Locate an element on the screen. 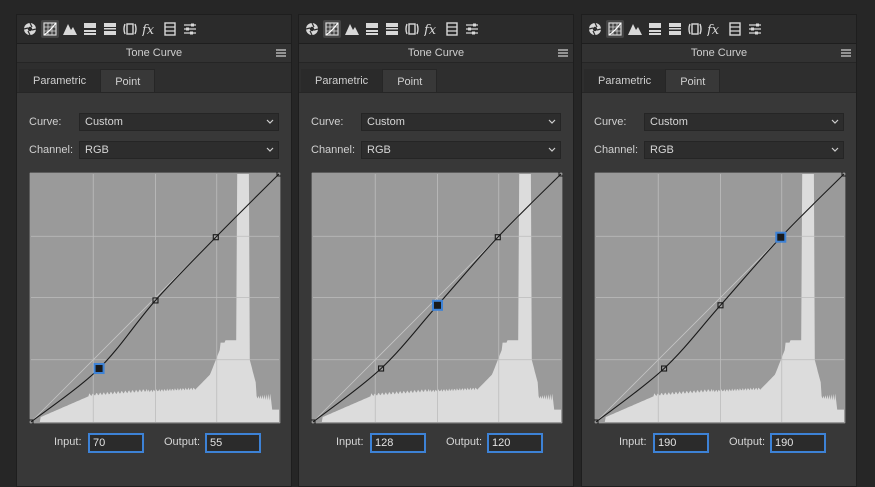 The image size is (875, 487). output-field: 120 is located at coordinates (515, 443).